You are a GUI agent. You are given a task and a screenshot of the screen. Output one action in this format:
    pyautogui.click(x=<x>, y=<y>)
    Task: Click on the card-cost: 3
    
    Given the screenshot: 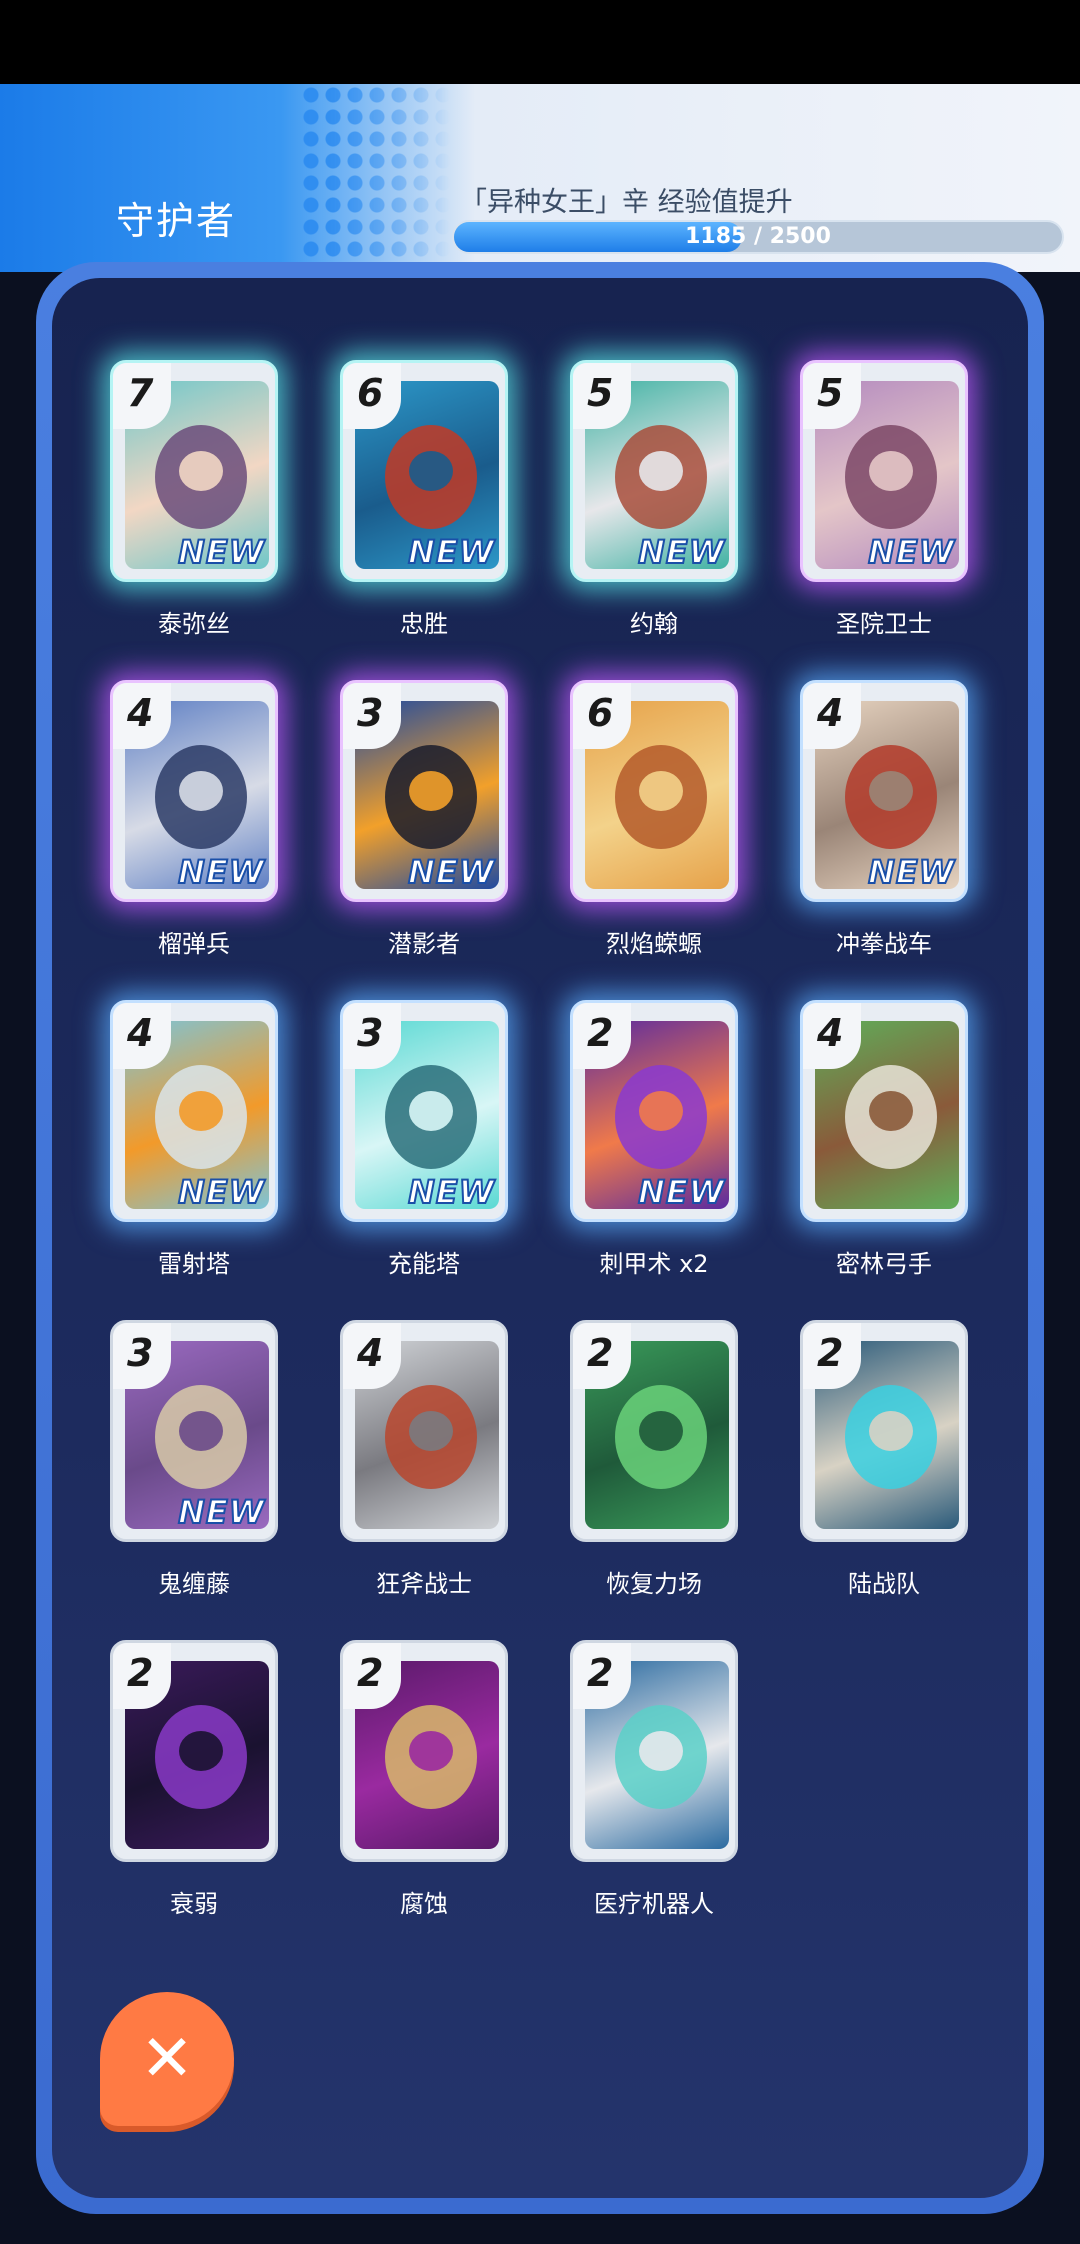 What is the action you would take?
    pyautogui.click(x=140, y=1353)
    